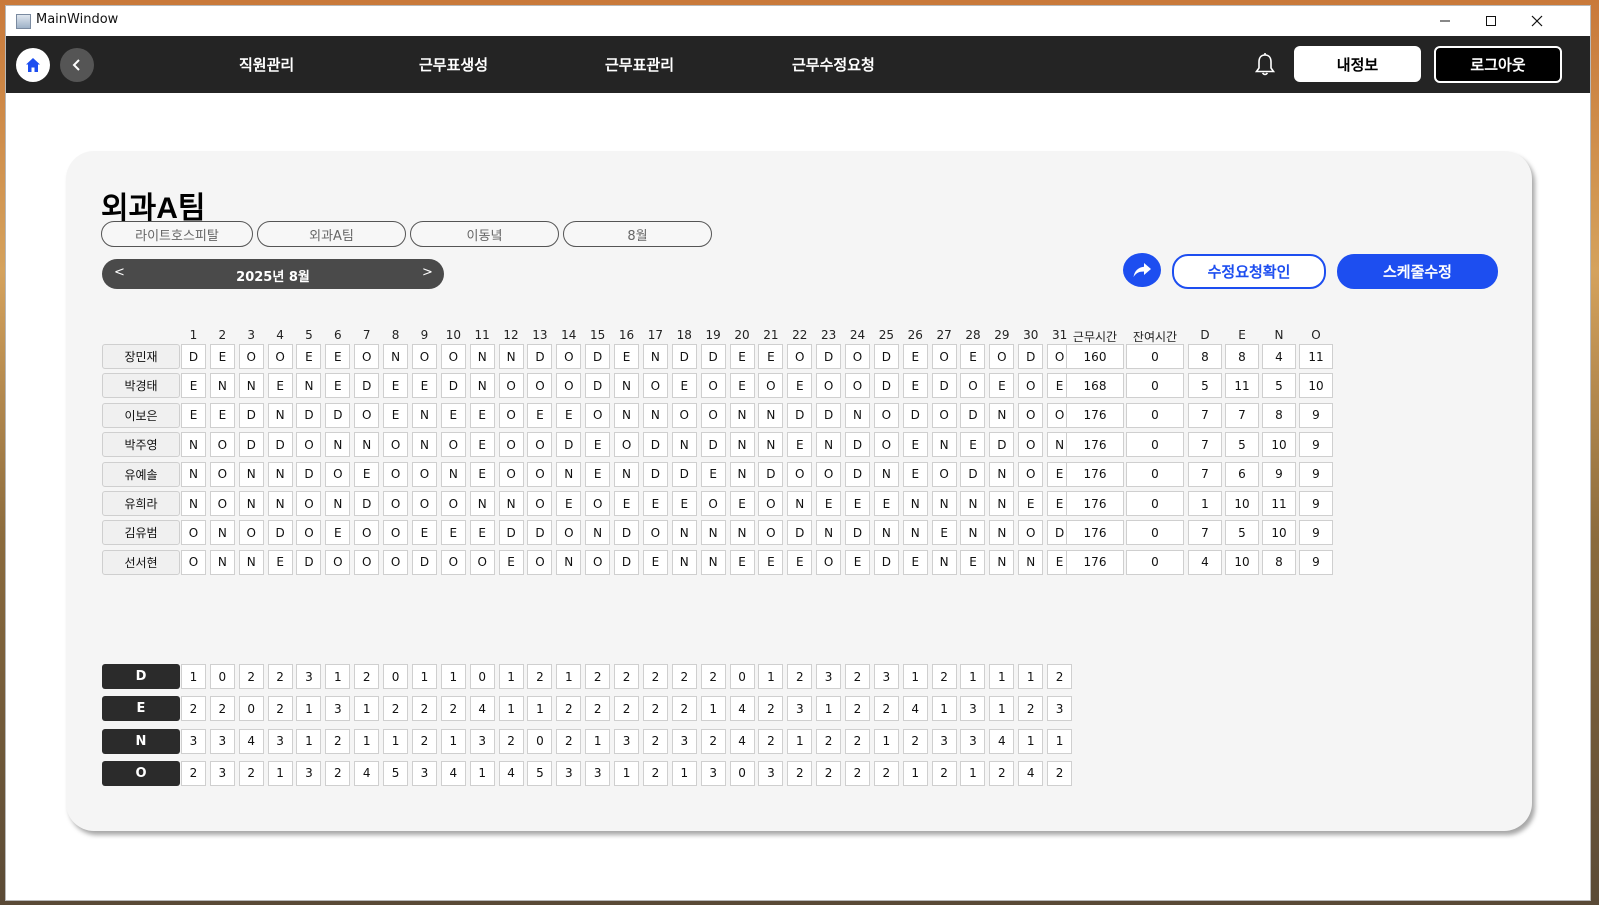 Image resolution: width=1599 pixels, height=905 pixels. Describe the element at coordinates (639, 64) in the screenshot. I see `nav-schedule-manage: 근무표관리` at that location.